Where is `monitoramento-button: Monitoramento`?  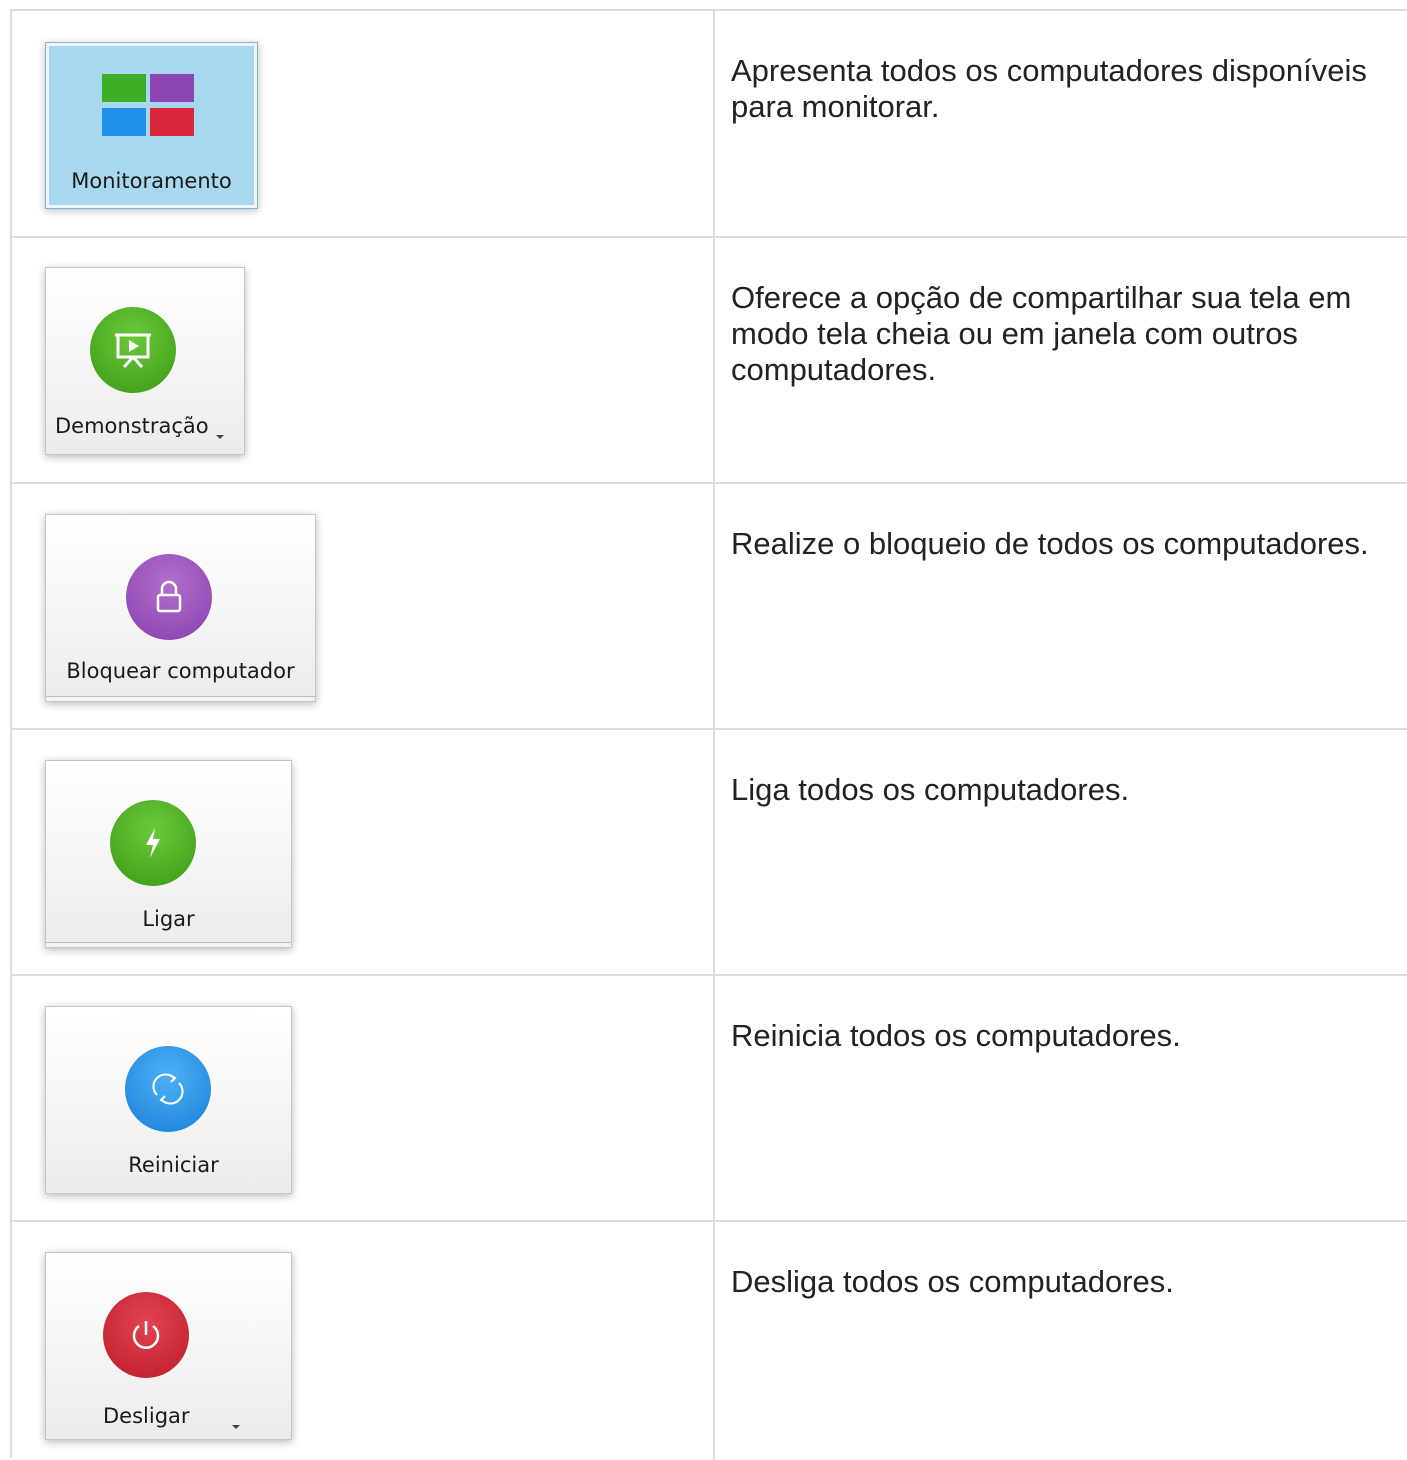
monitoramento-button: Monitoramento is located at coordinates (151, 125).